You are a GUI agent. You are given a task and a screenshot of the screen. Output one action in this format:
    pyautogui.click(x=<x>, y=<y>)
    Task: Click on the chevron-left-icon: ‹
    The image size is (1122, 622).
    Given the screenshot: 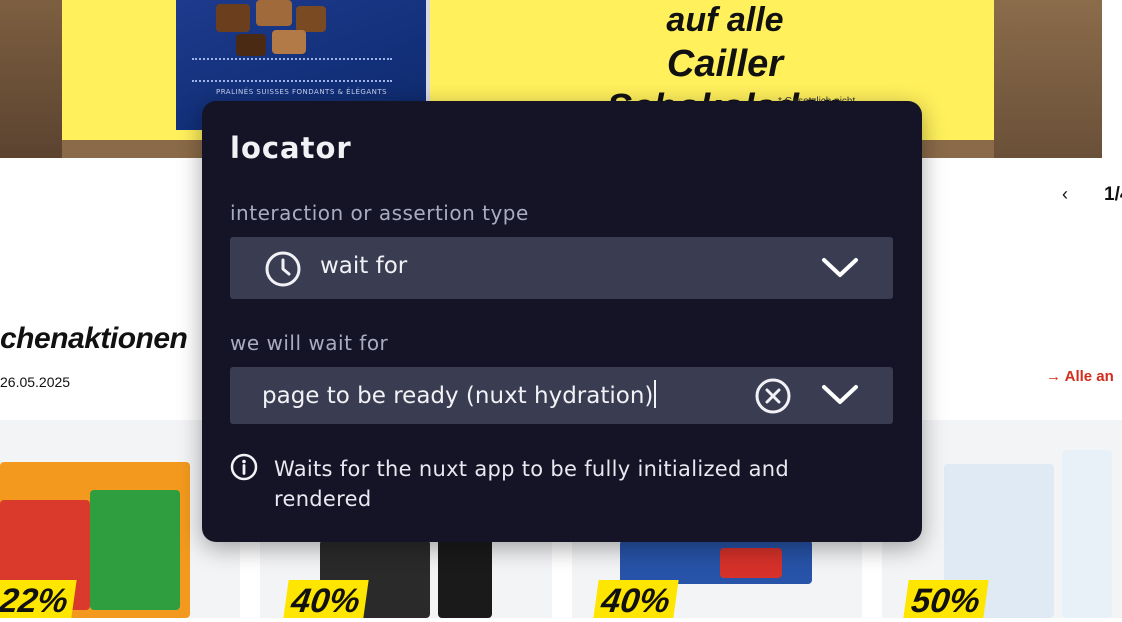 What is the action you would take?
    pyautogui.click(x=1065, y=194)
    